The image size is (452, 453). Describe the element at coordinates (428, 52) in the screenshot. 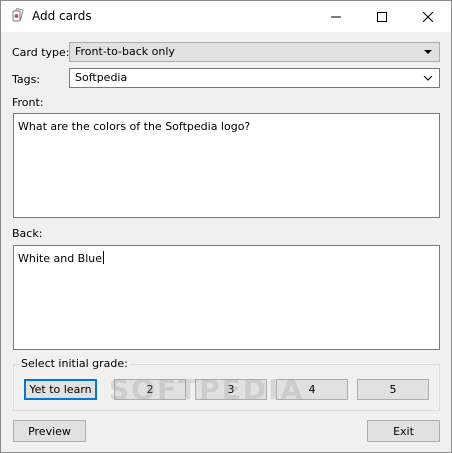

I see `dropdown-arrow-icon` at that location.